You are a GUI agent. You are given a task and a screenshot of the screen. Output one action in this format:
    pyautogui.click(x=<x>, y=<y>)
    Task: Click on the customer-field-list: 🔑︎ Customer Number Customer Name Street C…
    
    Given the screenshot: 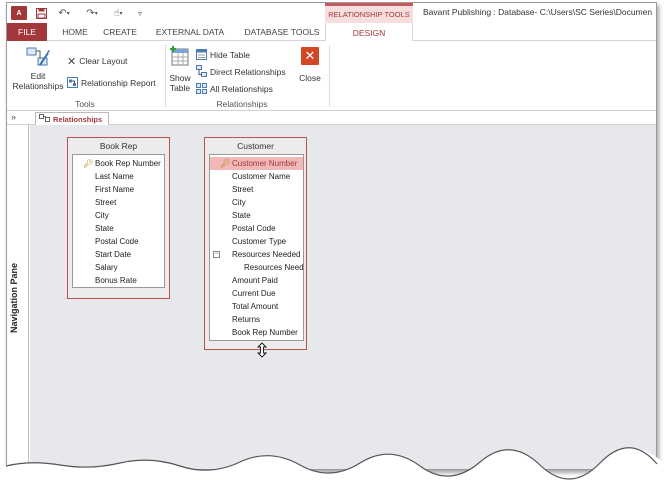 What is the action you would take?
    pyautogui.click(x=256, y=247)
    